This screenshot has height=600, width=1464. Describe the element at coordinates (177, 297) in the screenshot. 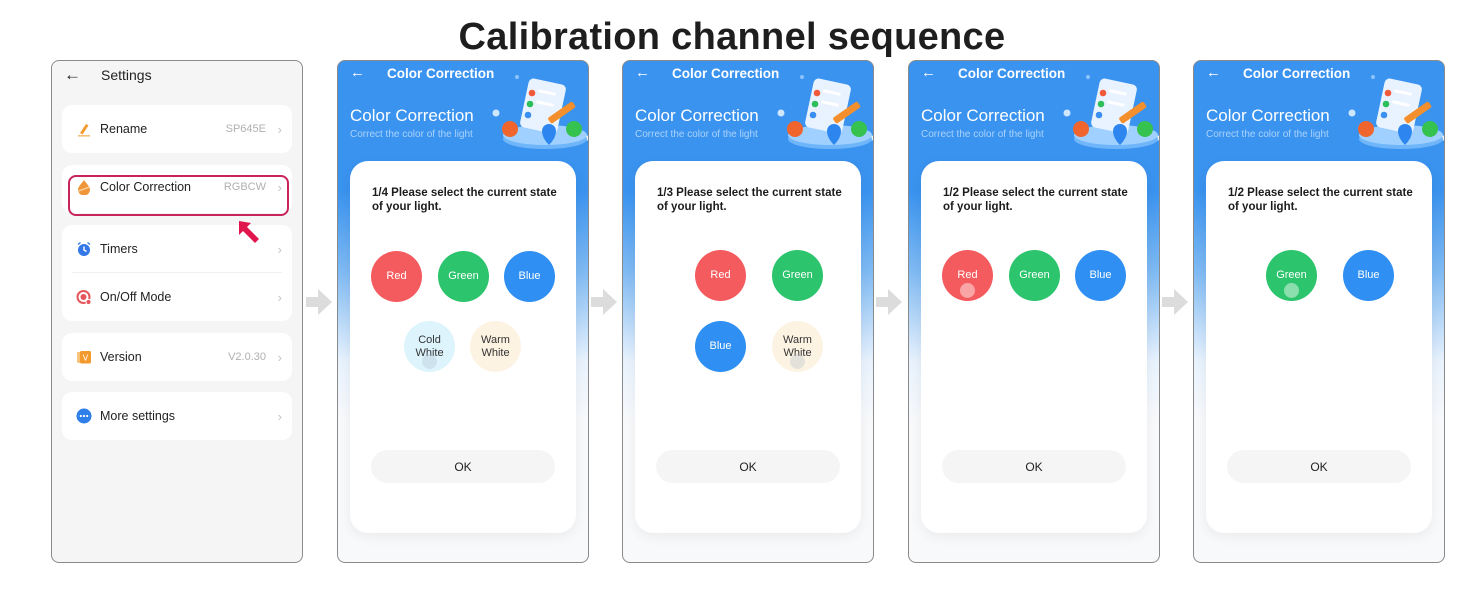

I see `settings-item-on-off-mode: On/Off Mode ›` at that location.